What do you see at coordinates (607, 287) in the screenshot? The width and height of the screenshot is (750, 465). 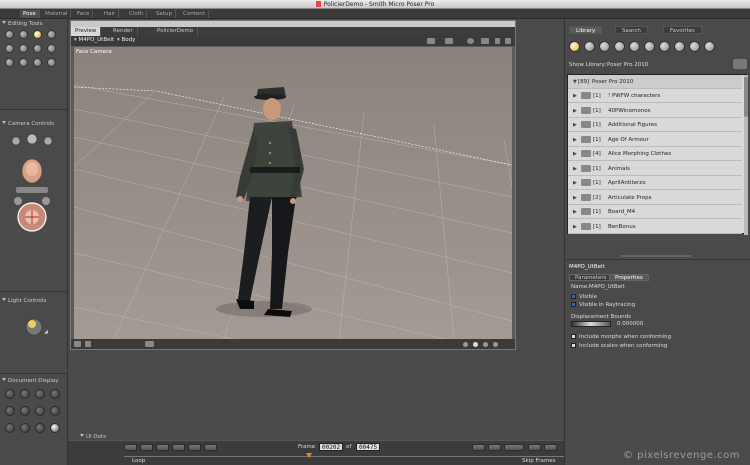 I see `name-field: M4PO_UtBelt` at bounding box center [607, 287].